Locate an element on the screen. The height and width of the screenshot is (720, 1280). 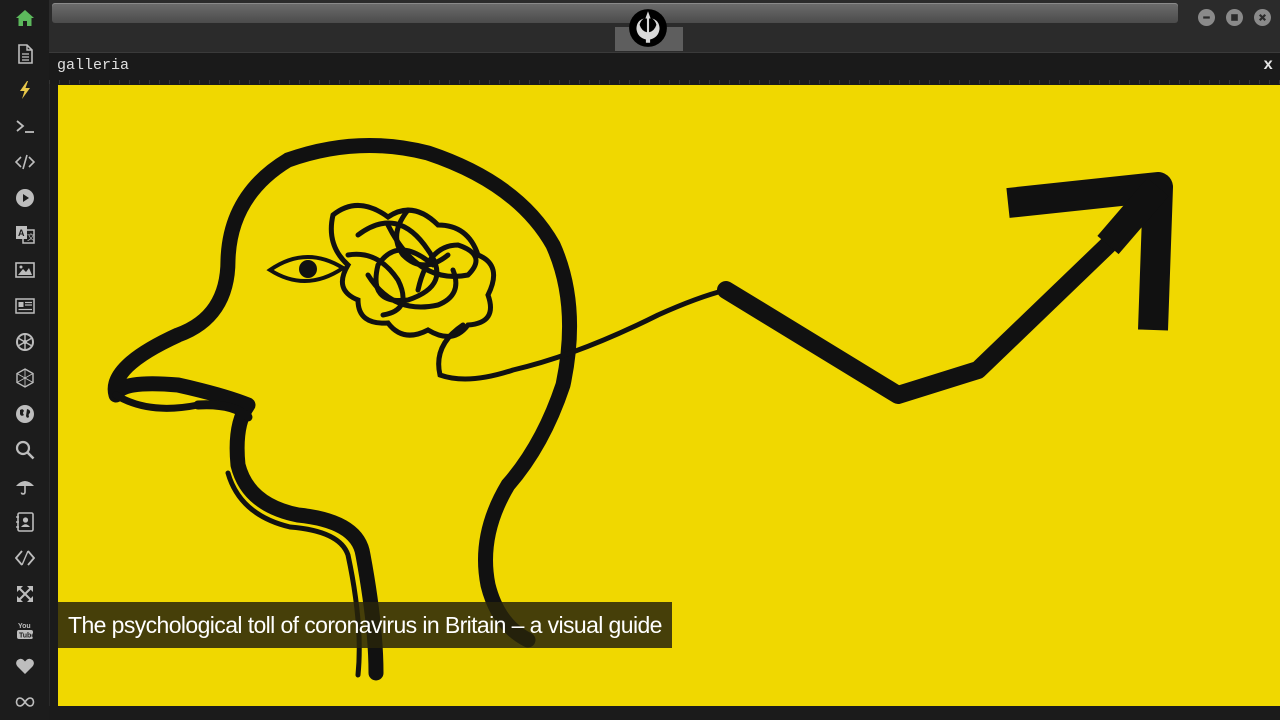
home-icon is located at coordinates (25, 18).